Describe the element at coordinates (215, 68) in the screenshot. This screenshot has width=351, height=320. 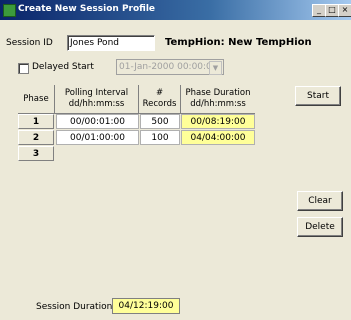
I see `chevron-down-icon: ▼` at that location.